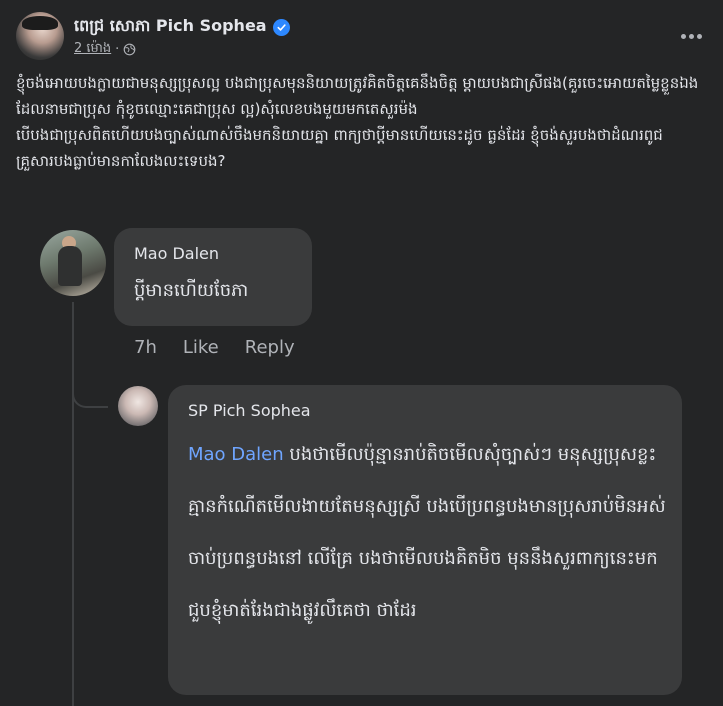 The height and width of the screenshot is (706, 723). Describe the element at coordinates (73, 504) in the screenshot. I see `thread-line` at that location.